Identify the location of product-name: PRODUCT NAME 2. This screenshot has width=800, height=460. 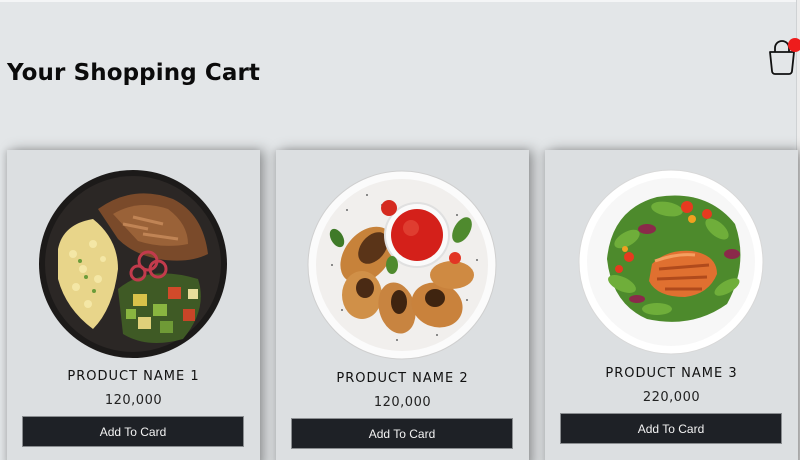
(402, 378).